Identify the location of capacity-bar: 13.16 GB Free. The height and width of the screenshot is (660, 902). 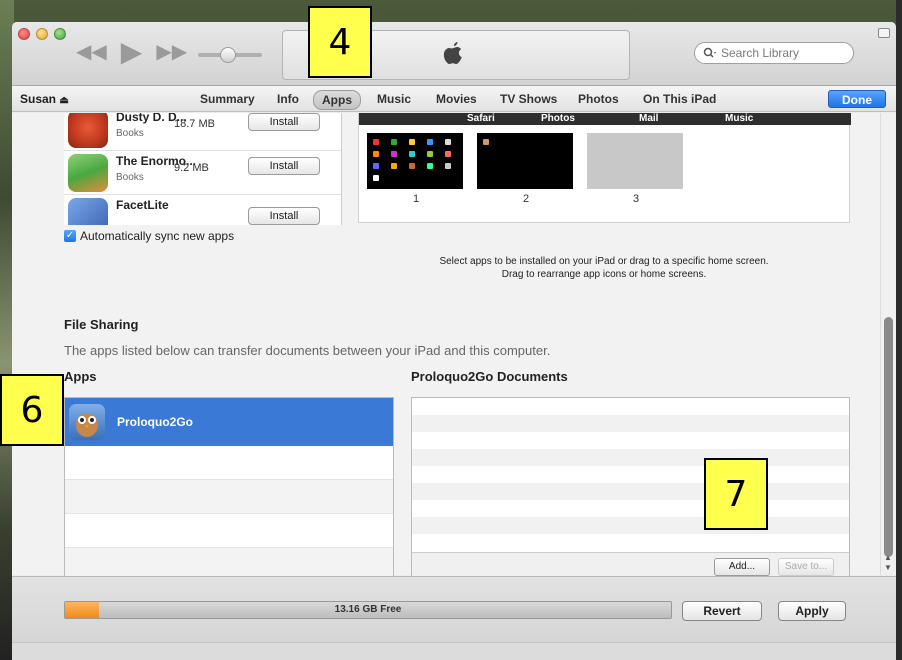
(368, 610).